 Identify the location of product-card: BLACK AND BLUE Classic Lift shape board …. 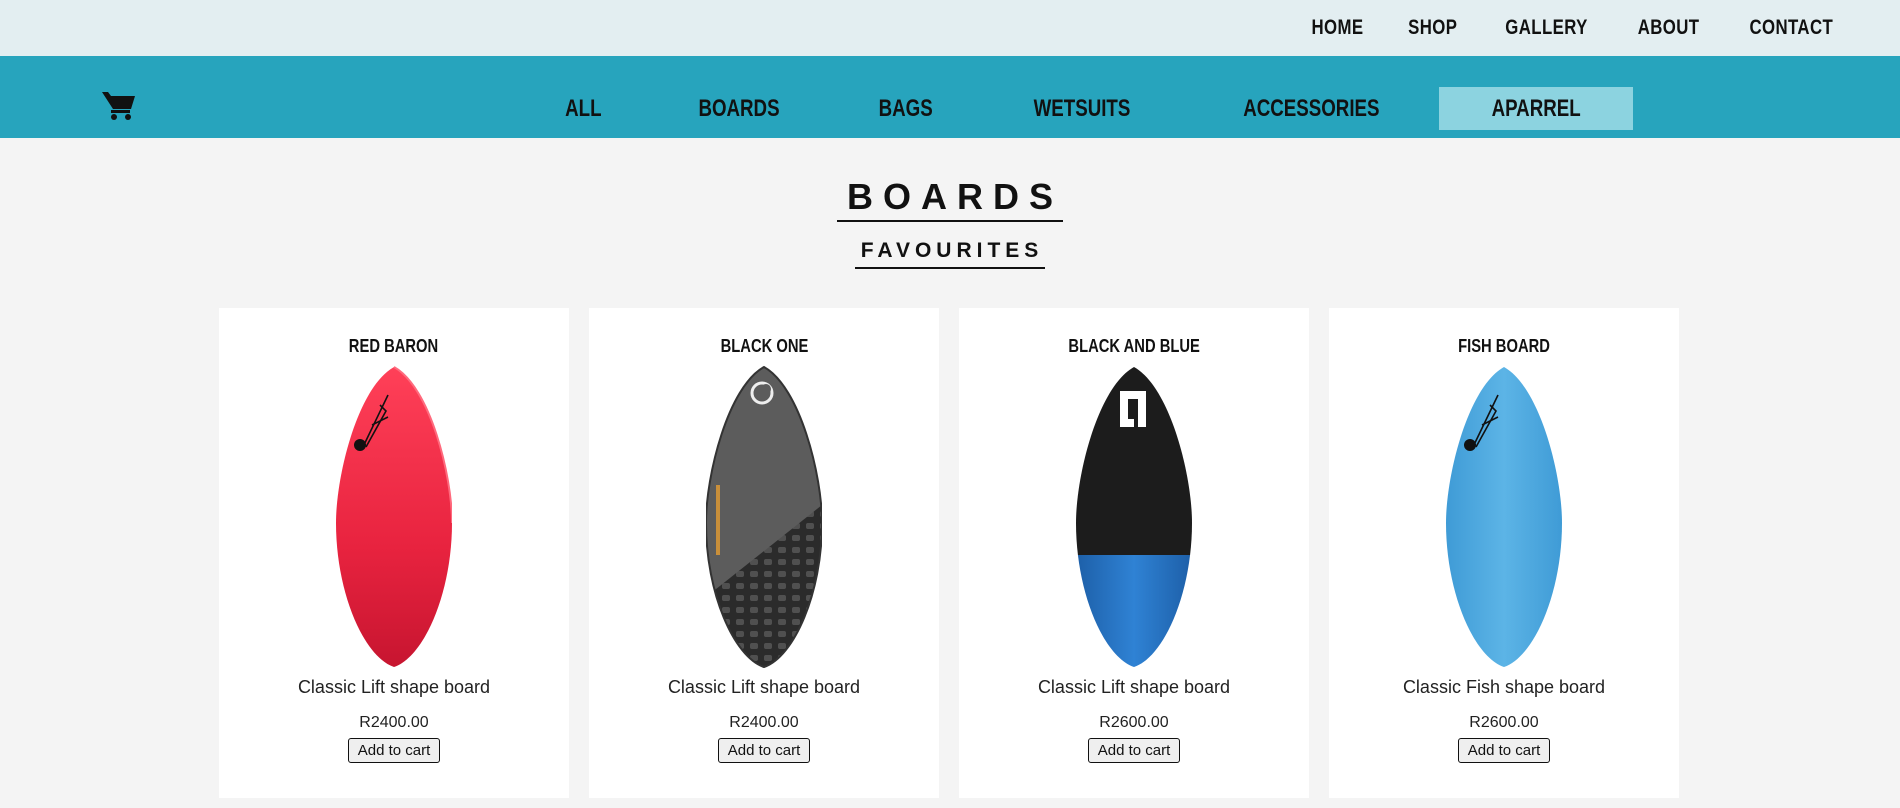
(1134, 553).